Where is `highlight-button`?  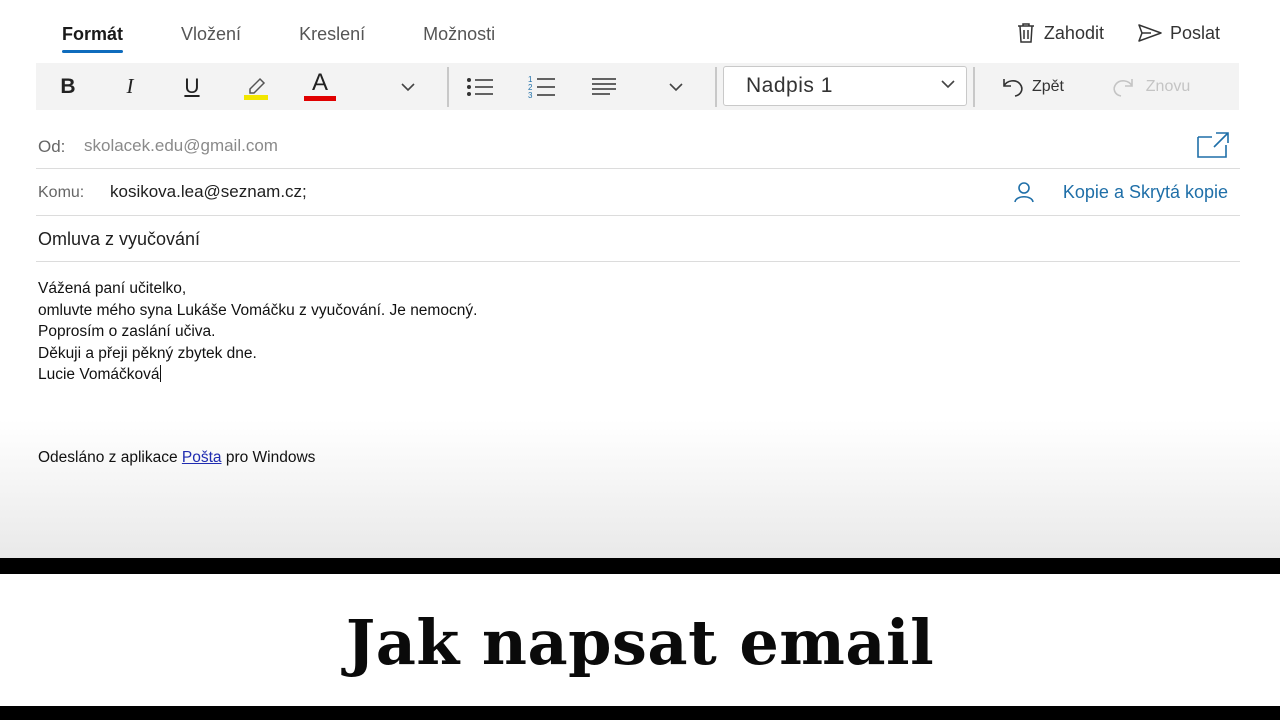
highlight-button is located at coordinates (256, 86).